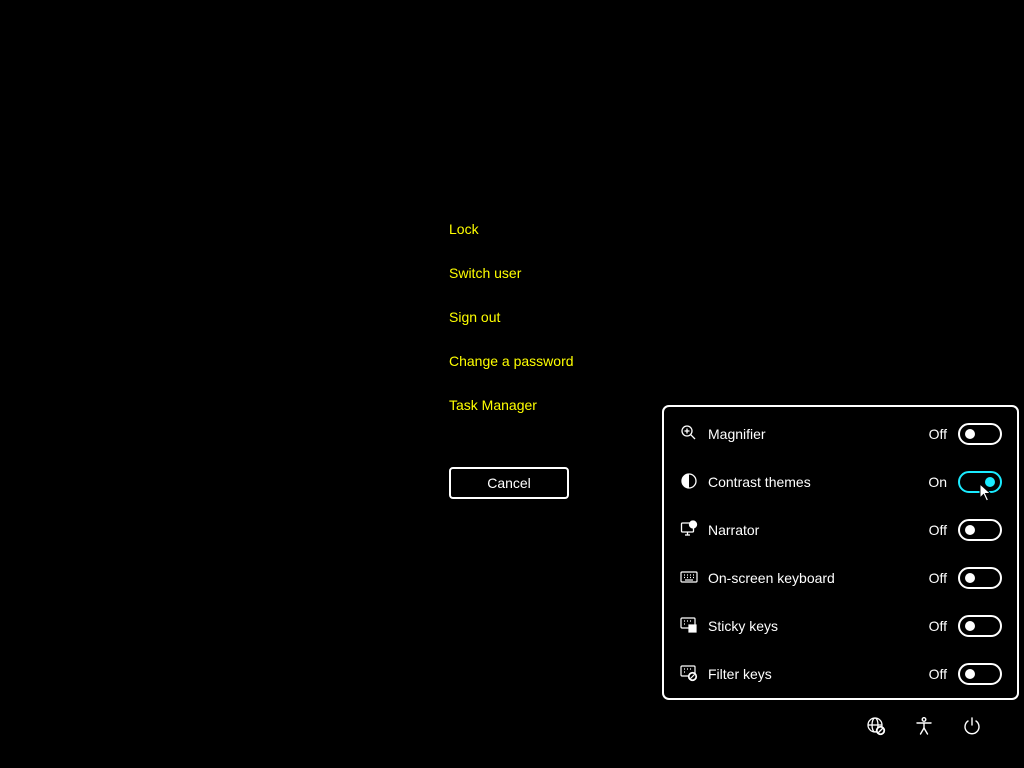 The height and width of the screenshot is (768, 1024). What do you see at coordinates (737, 434) in the screenshot?
I see `magnifier-label: Magnifier` at bounding box center [737, 434].